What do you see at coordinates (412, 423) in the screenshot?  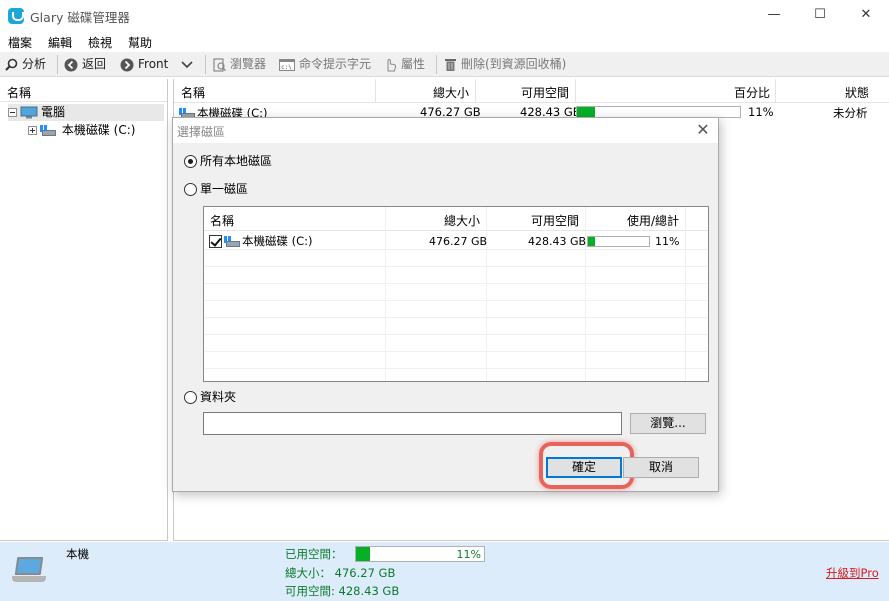 I see `folder-path-input` at bounding box center [412, 423].